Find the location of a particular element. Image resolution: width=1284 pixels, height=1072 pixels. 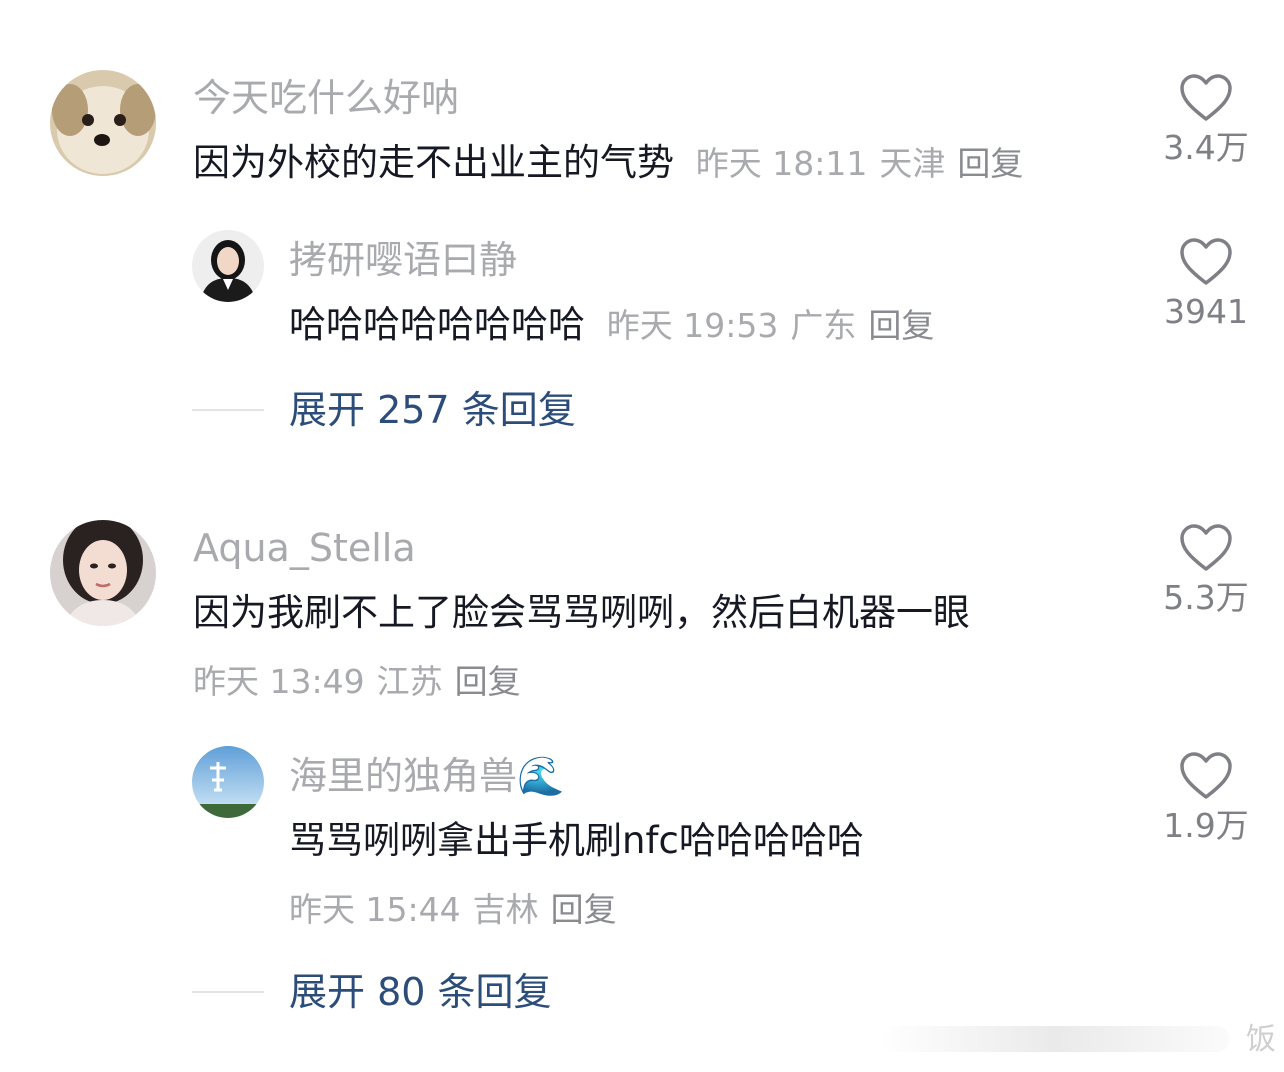

watermark: 饭 is located at coordinates (1261, 1039).